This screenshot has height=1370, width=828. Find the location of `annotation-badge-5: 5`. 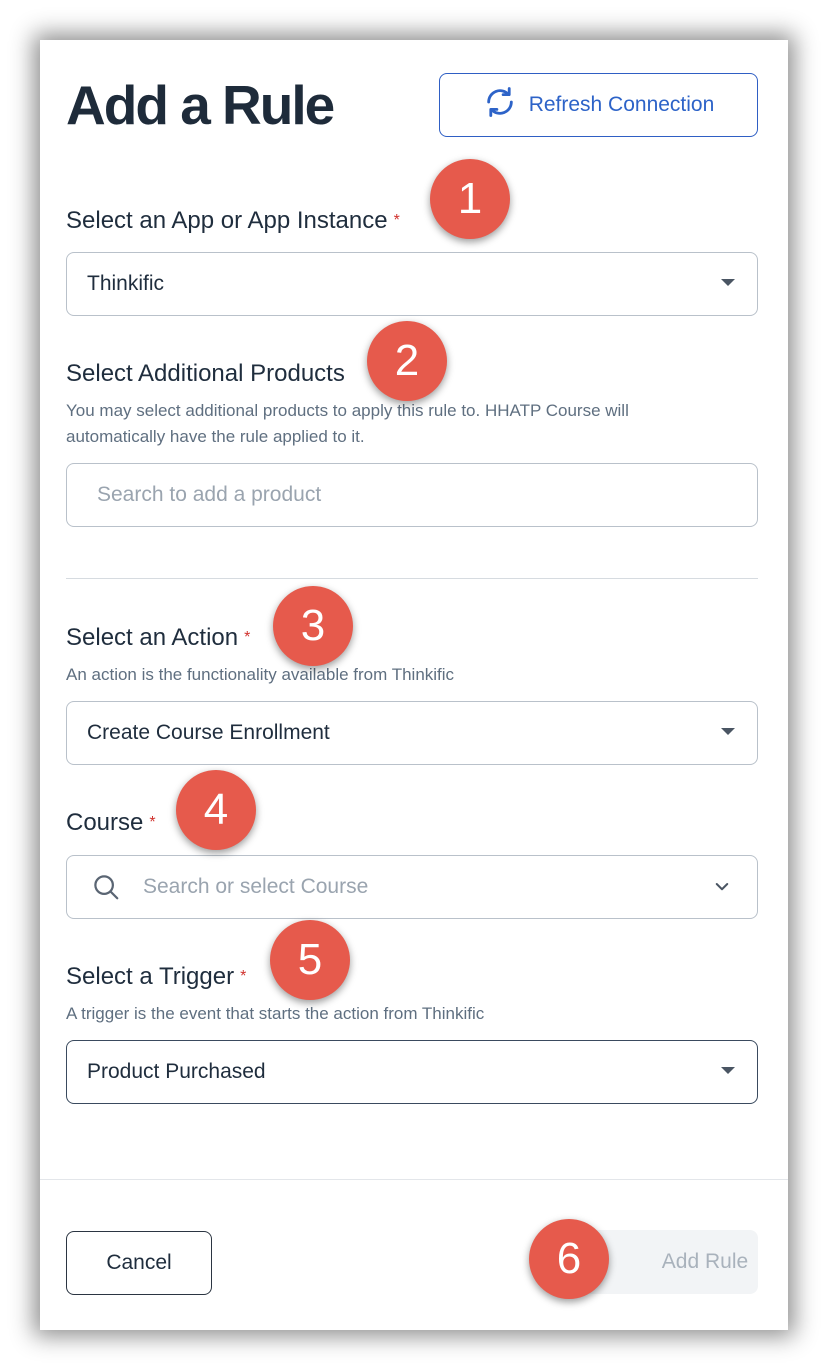

annotation-badge-5: 5 is located at coordinates (310, 960).